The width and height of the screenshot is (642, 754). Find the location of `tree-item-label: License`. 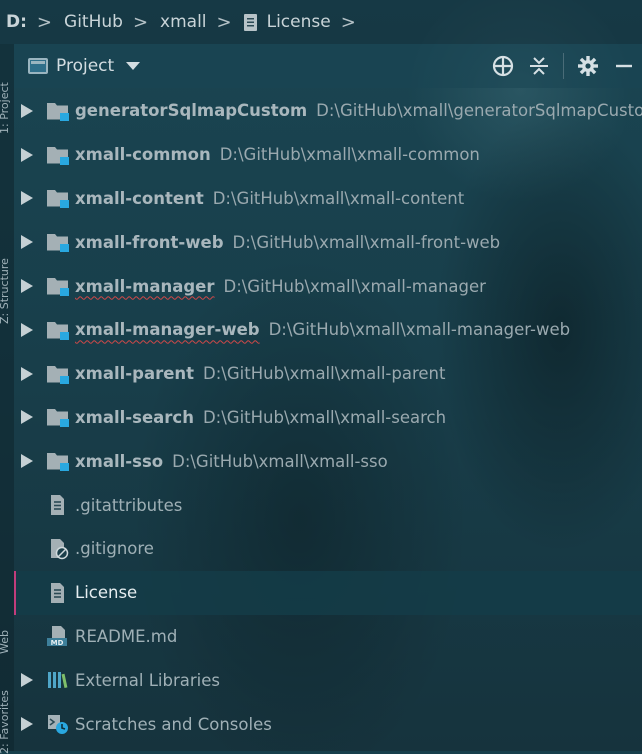

tree-item-label: License is located at coordinates (106, 593).